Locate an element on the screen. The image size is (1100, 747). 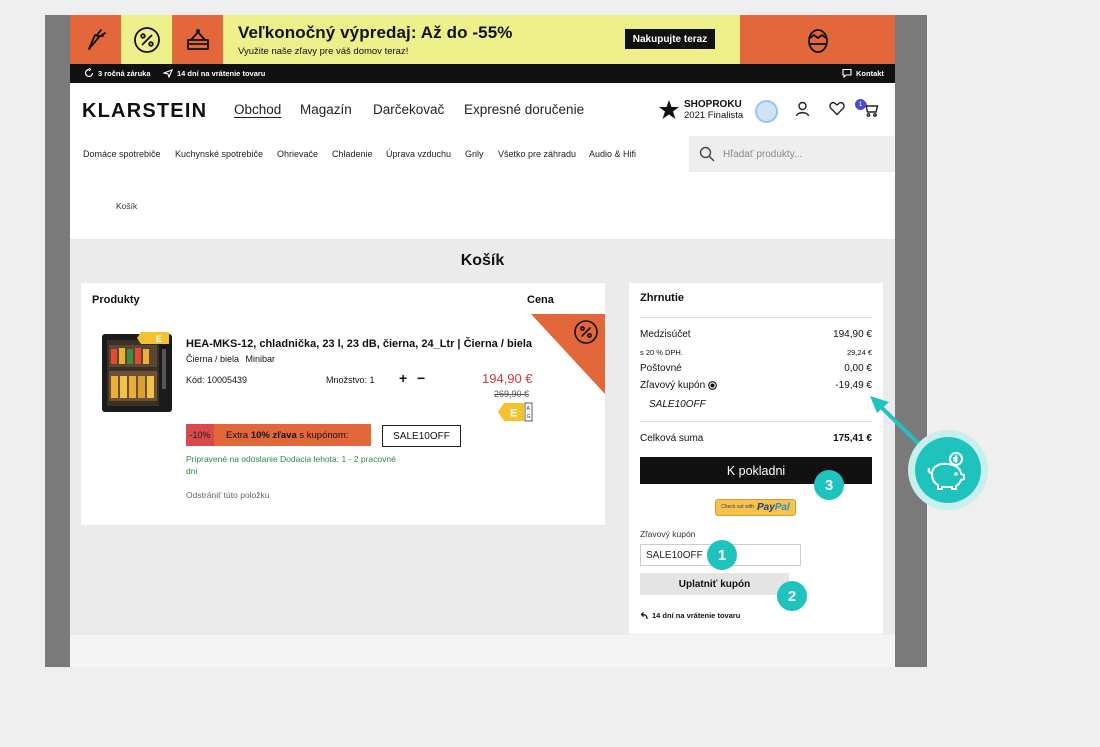
percent-badge-icon is located at coordinates (586, 332).